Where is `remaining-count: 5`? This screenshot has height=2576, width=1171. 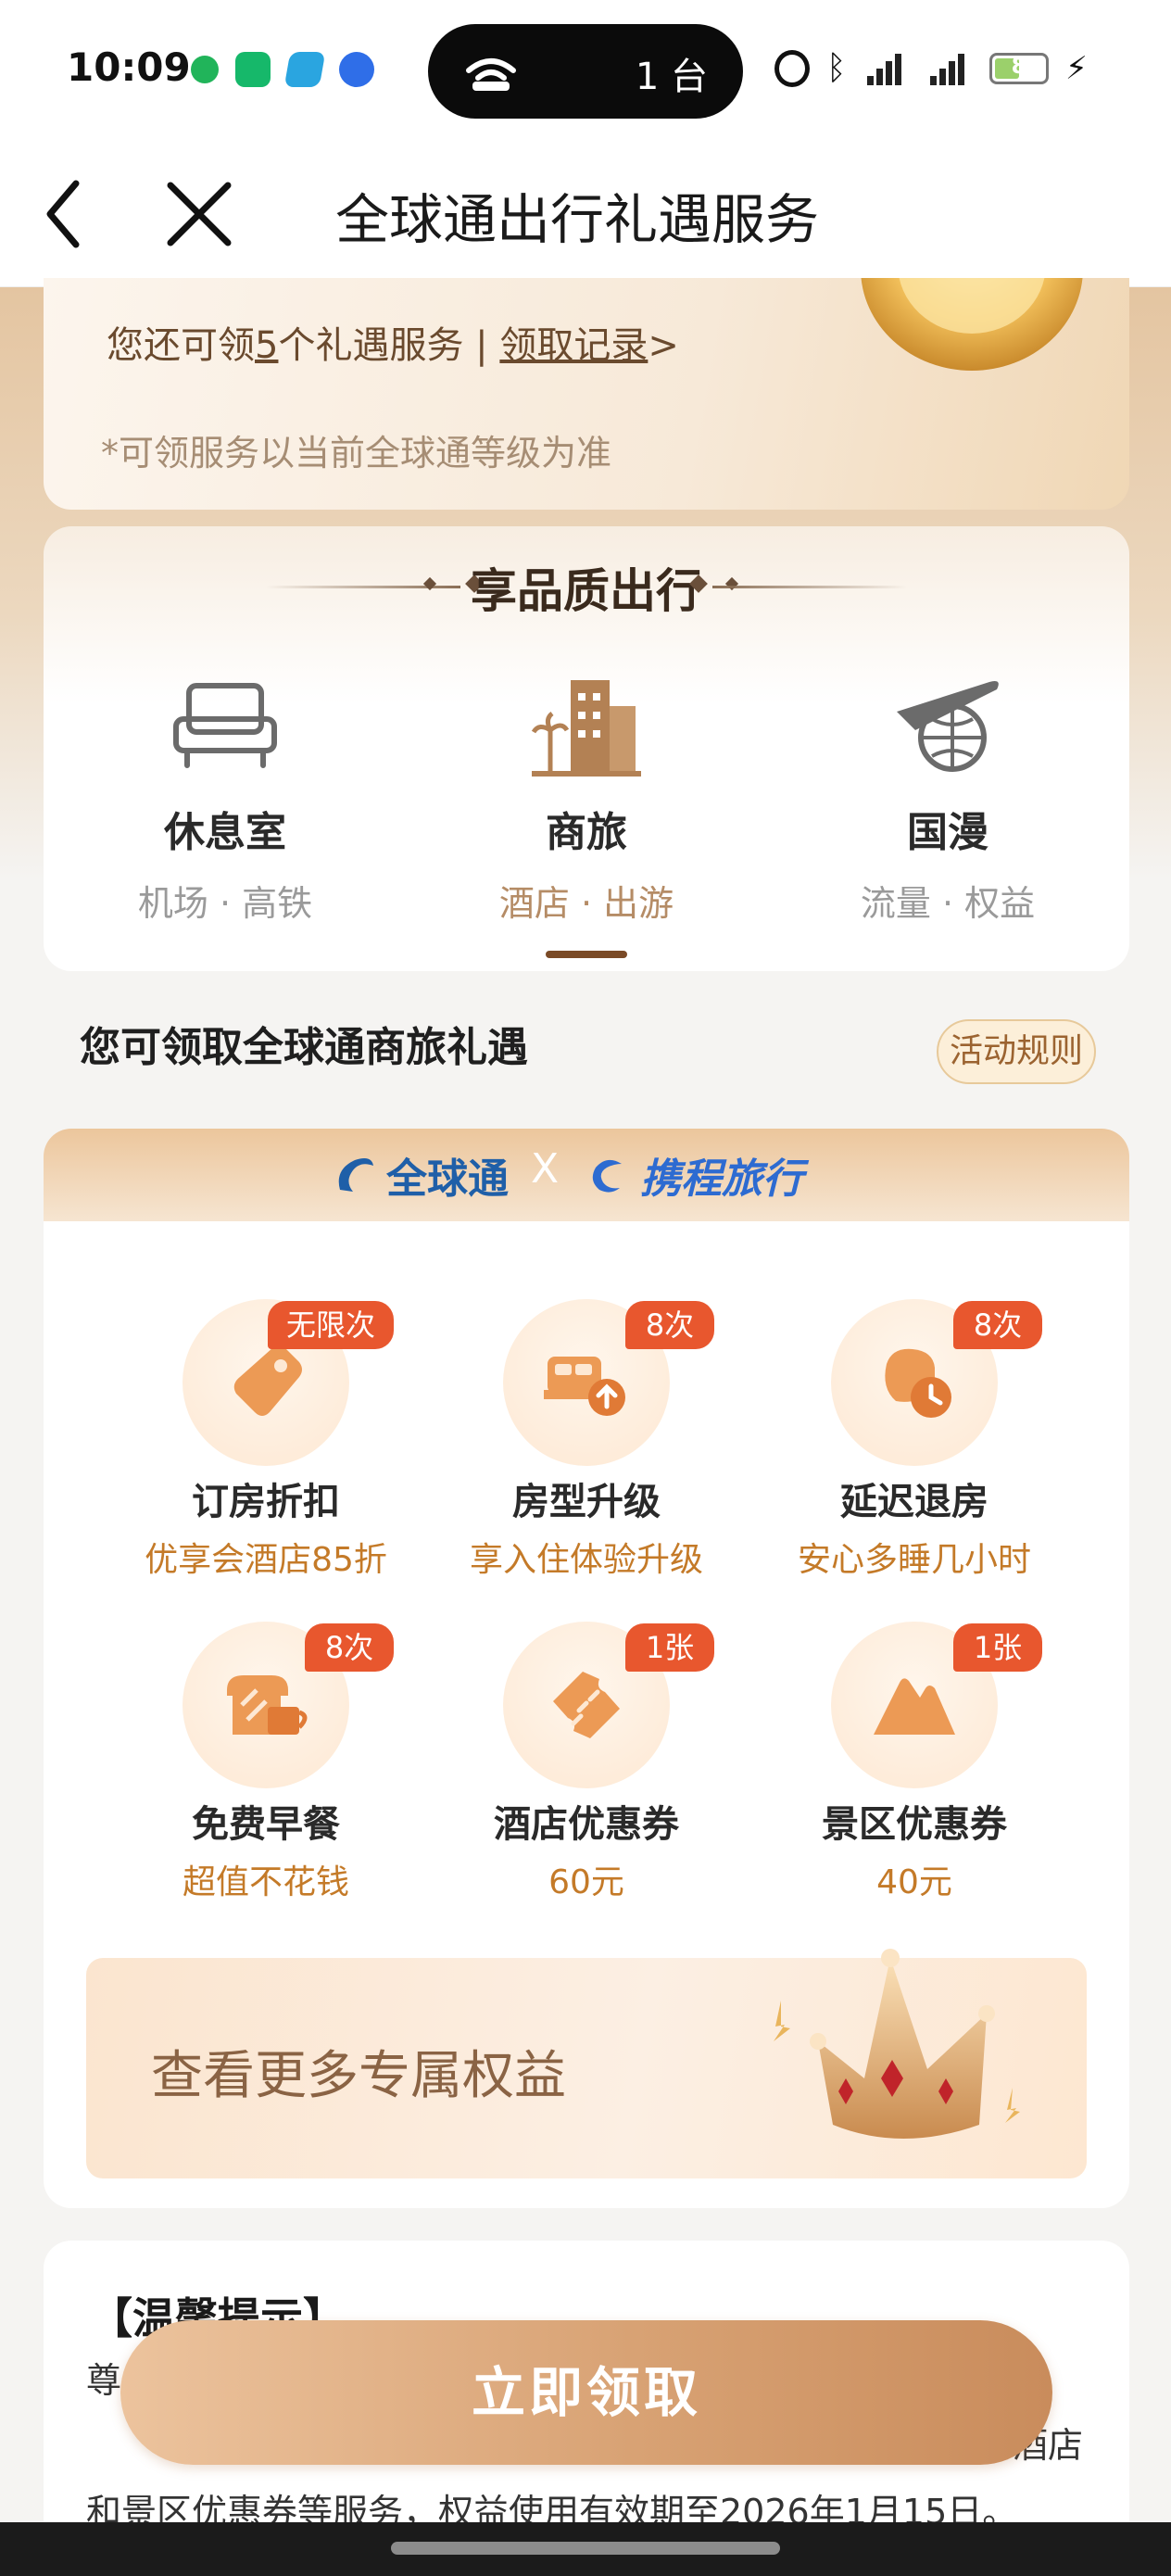
remaining-count: 5 is located at coordinates (267, 346).